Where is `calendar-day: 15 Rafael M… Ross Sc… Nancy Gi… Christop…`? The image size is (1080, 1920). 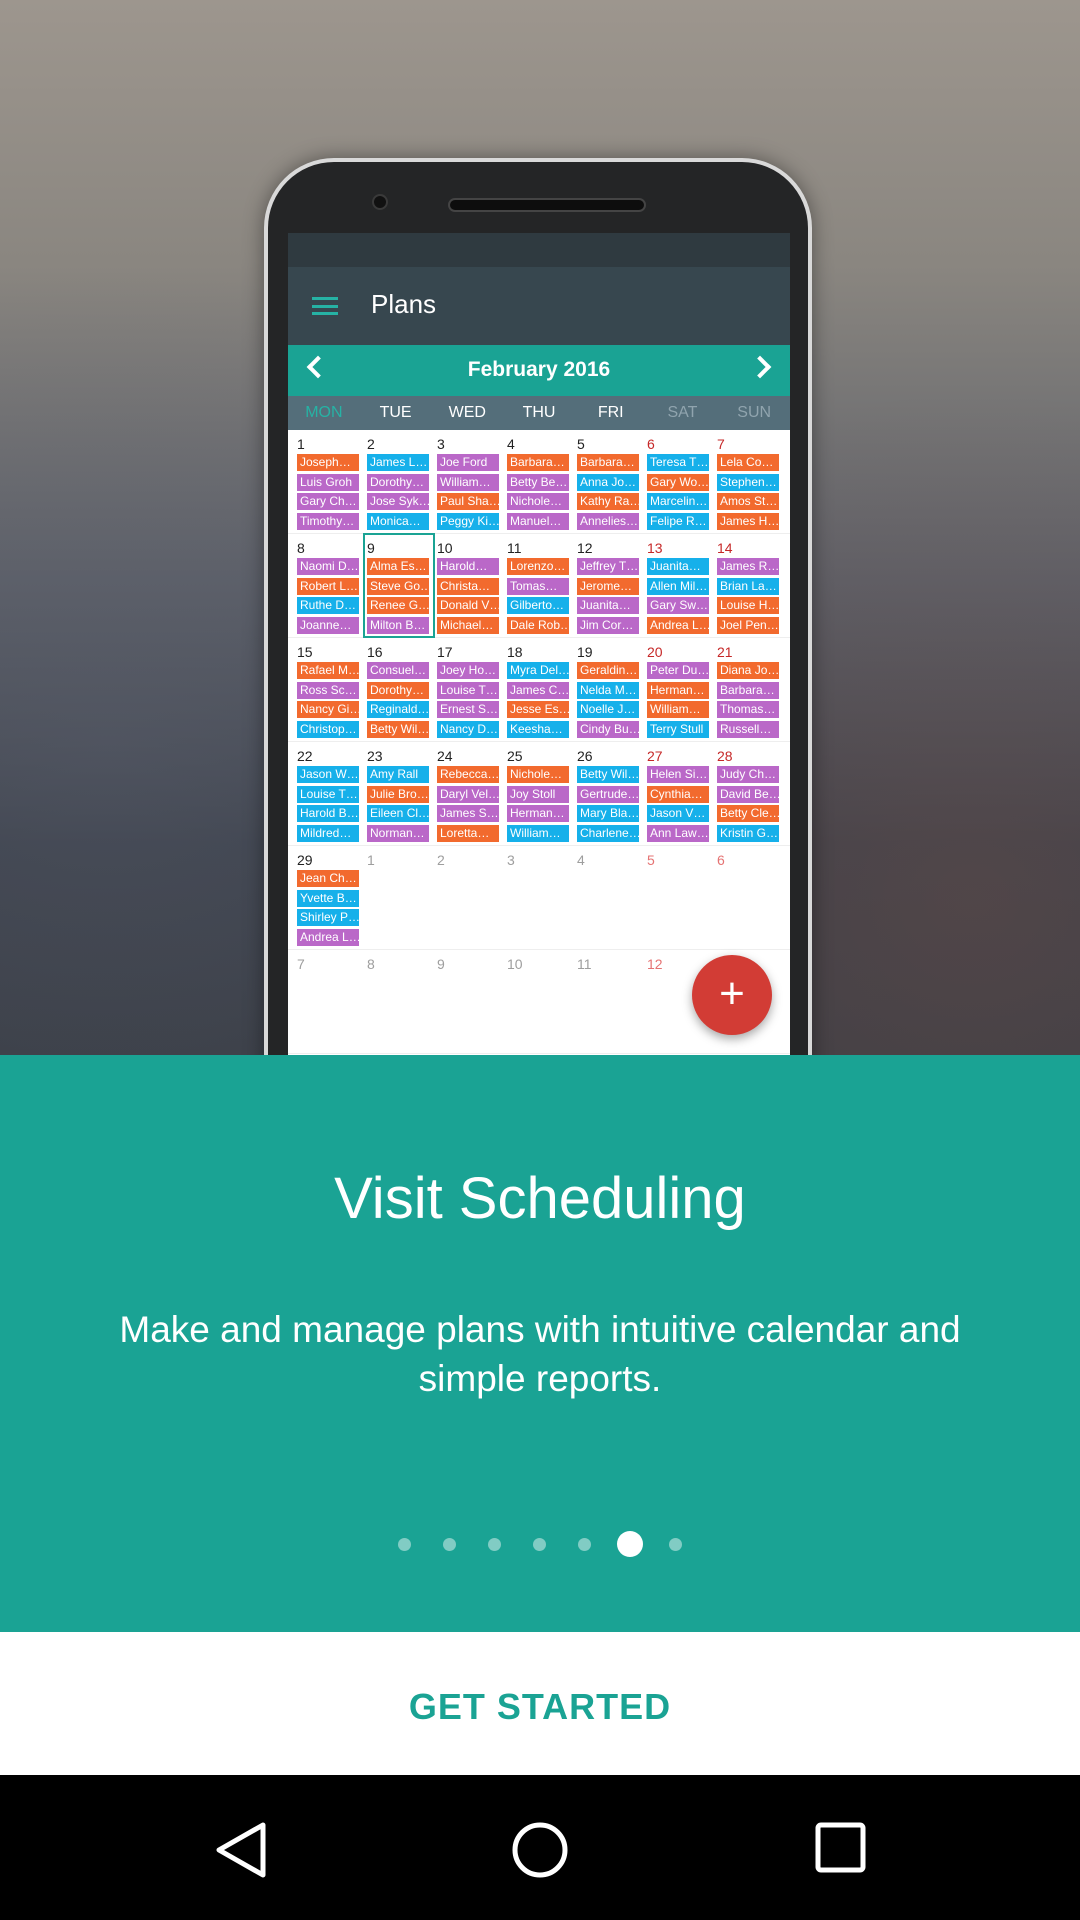 calendar-day: 15 Rafael M… Ross Sc… Nancy Gi… Christop… is located at coordinates (329, 689).